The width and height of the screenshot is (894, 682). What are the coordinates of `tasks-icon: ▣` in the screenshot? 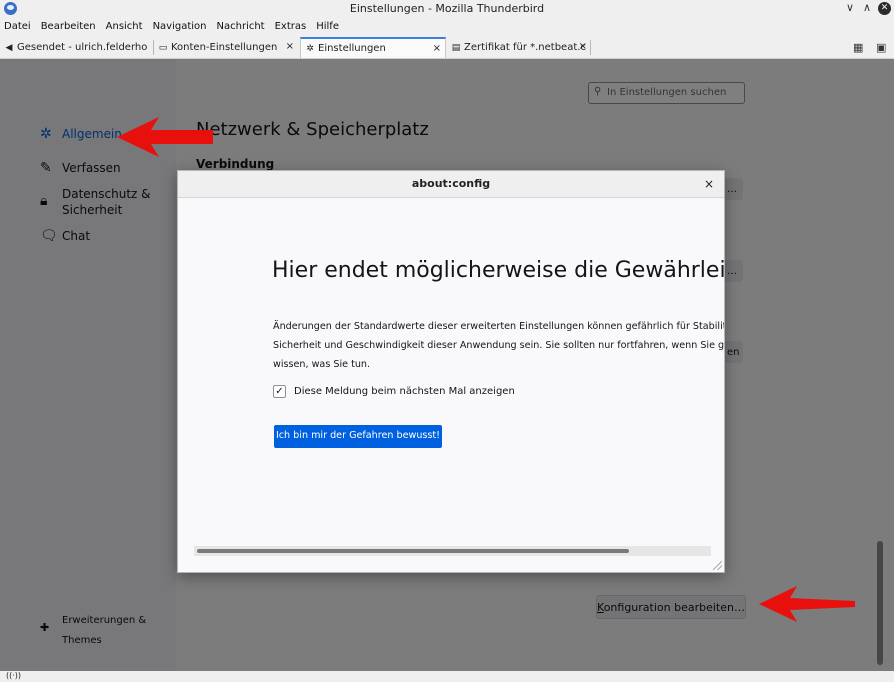 It's located at (881, 47).